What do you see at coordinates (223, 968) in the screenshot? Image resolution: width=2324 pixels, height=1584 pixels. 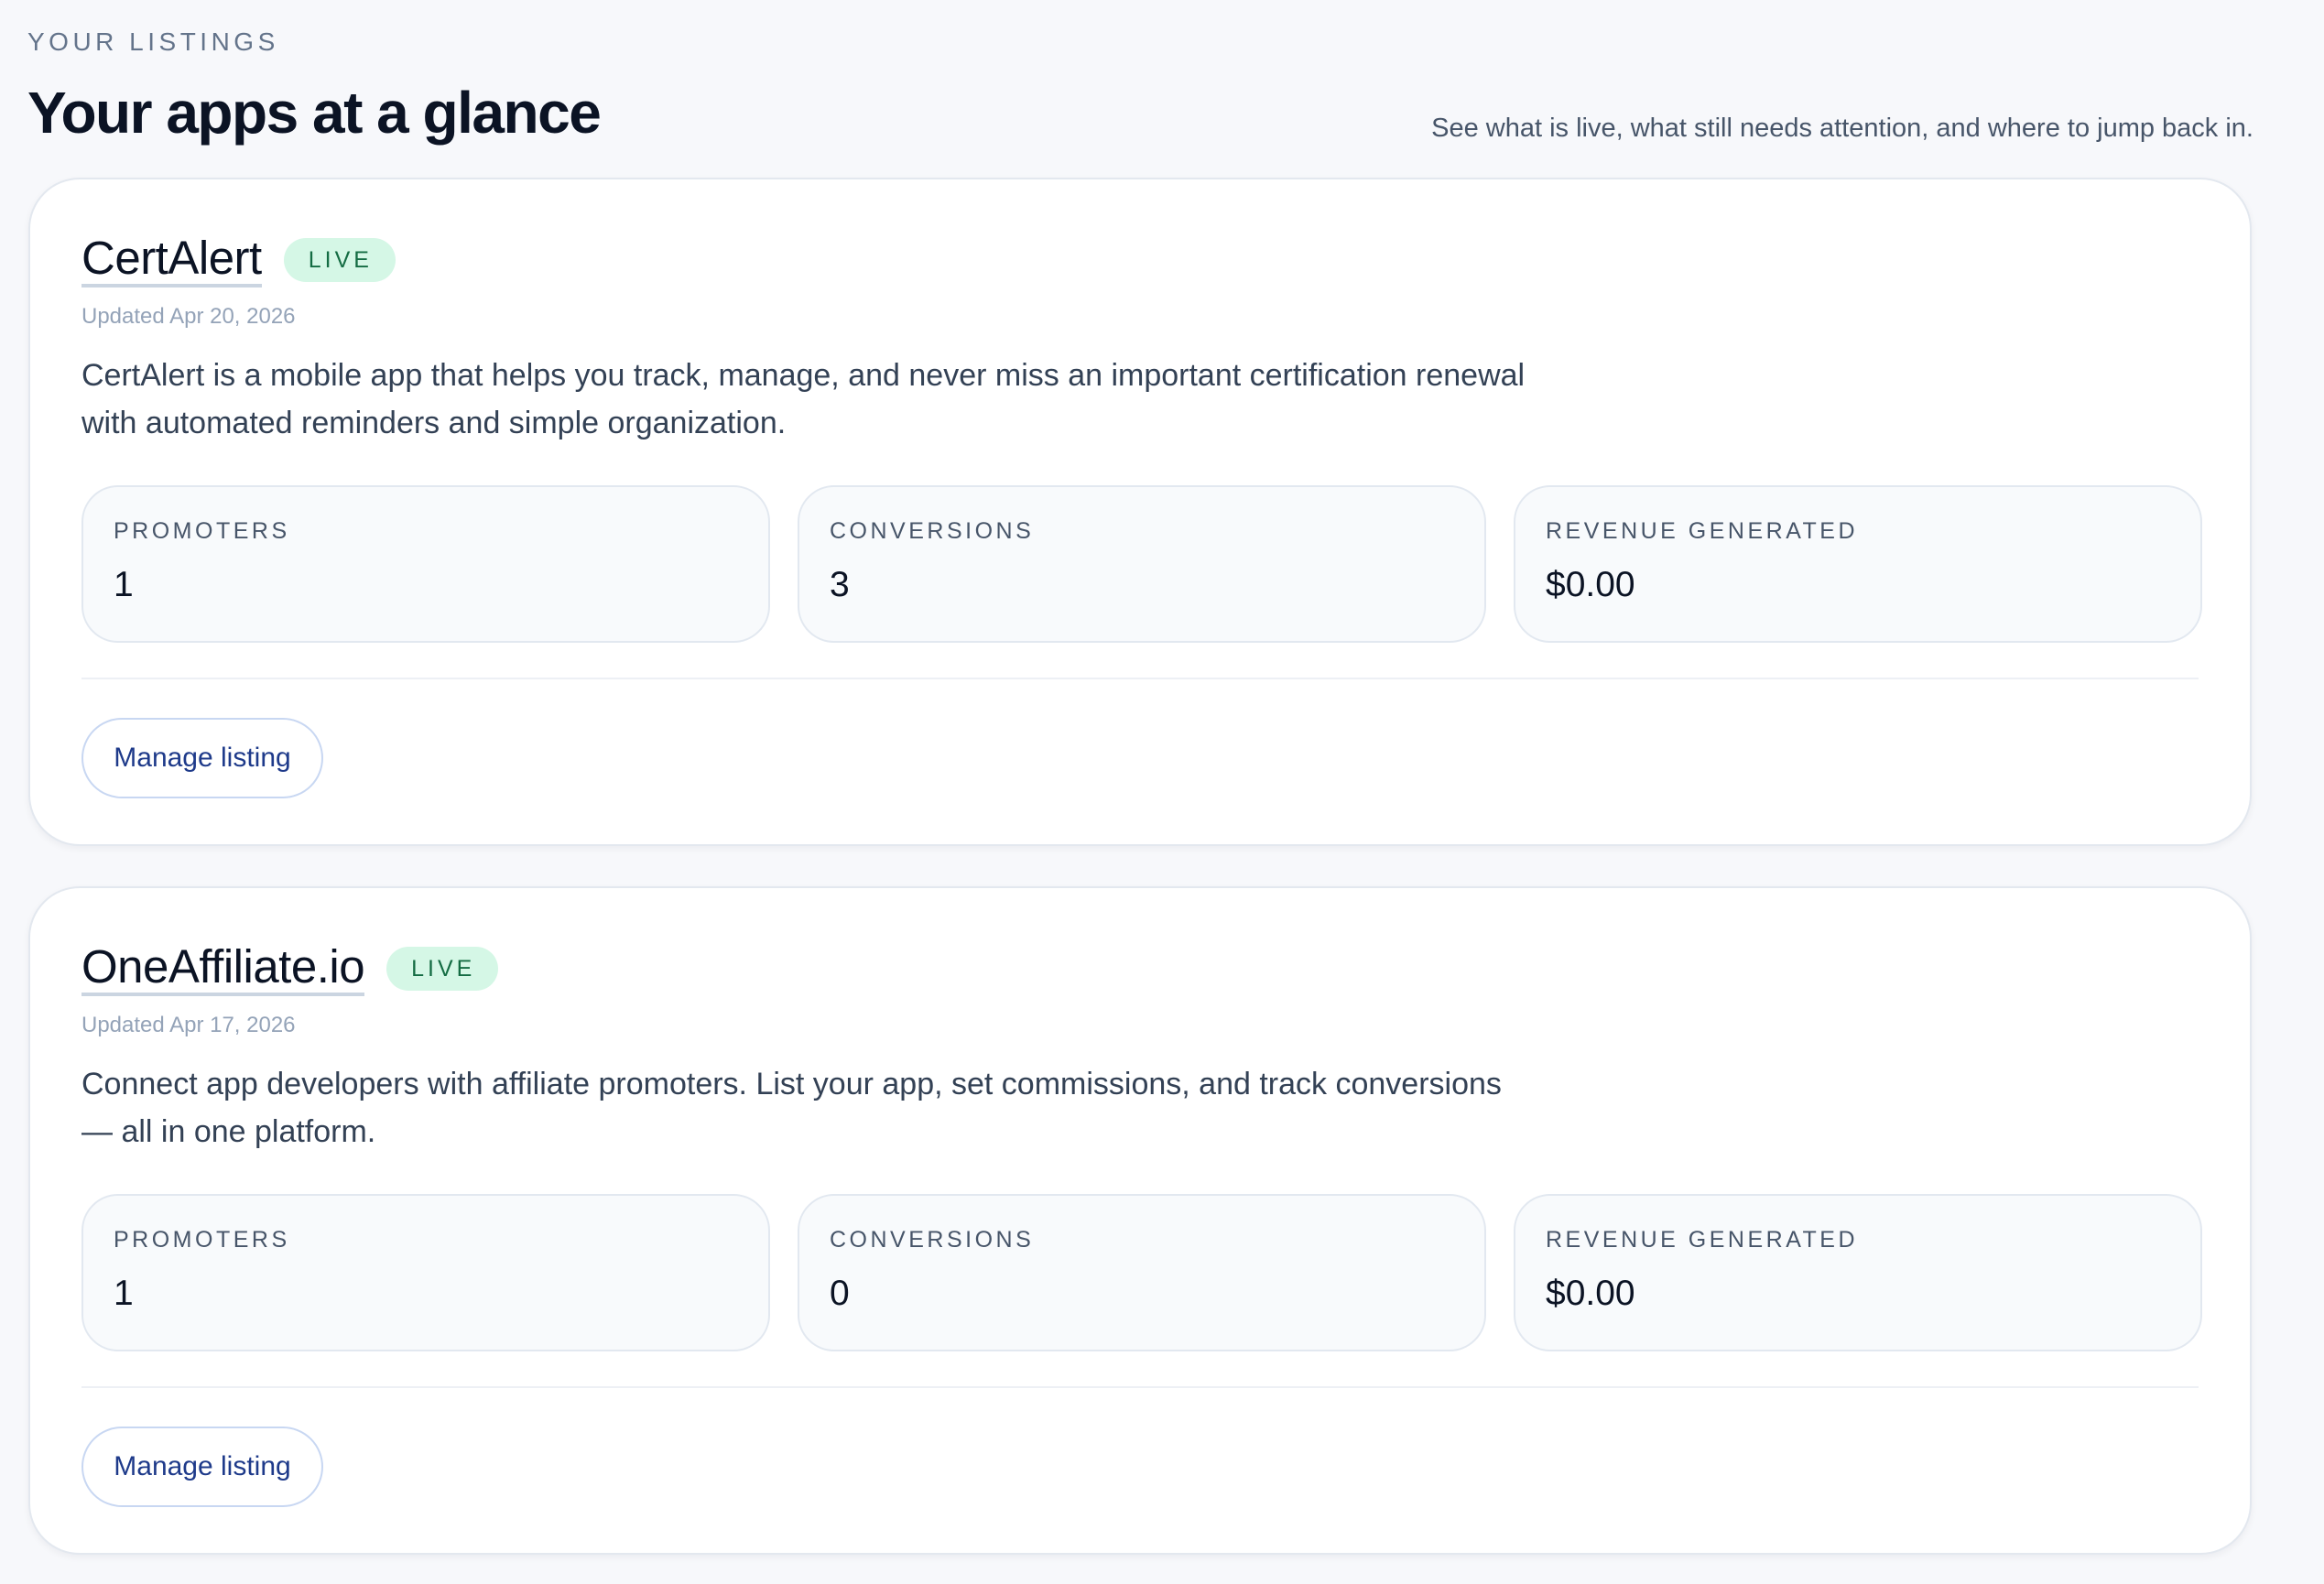 I see `app-name-link: OneAffiliate.io` at bounding box center [223, 968].